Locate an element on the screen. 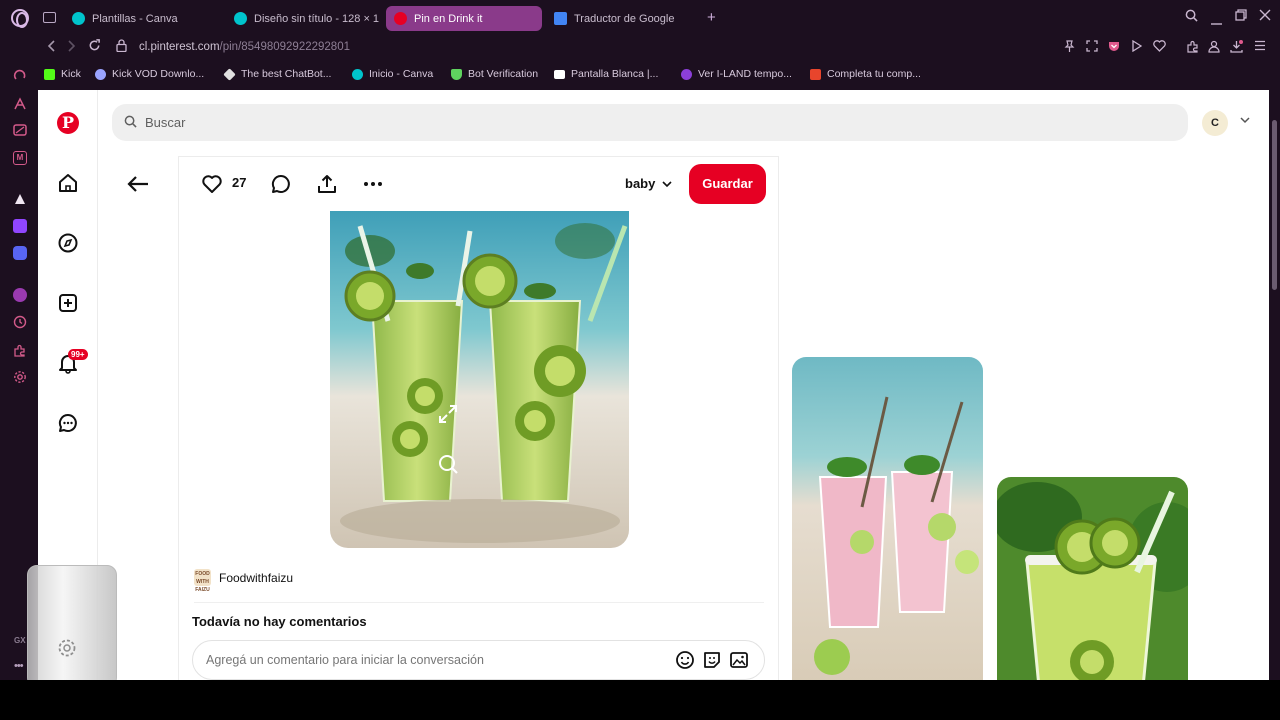  tab-label: Traductor de Google is located at coordinates (624, 18).